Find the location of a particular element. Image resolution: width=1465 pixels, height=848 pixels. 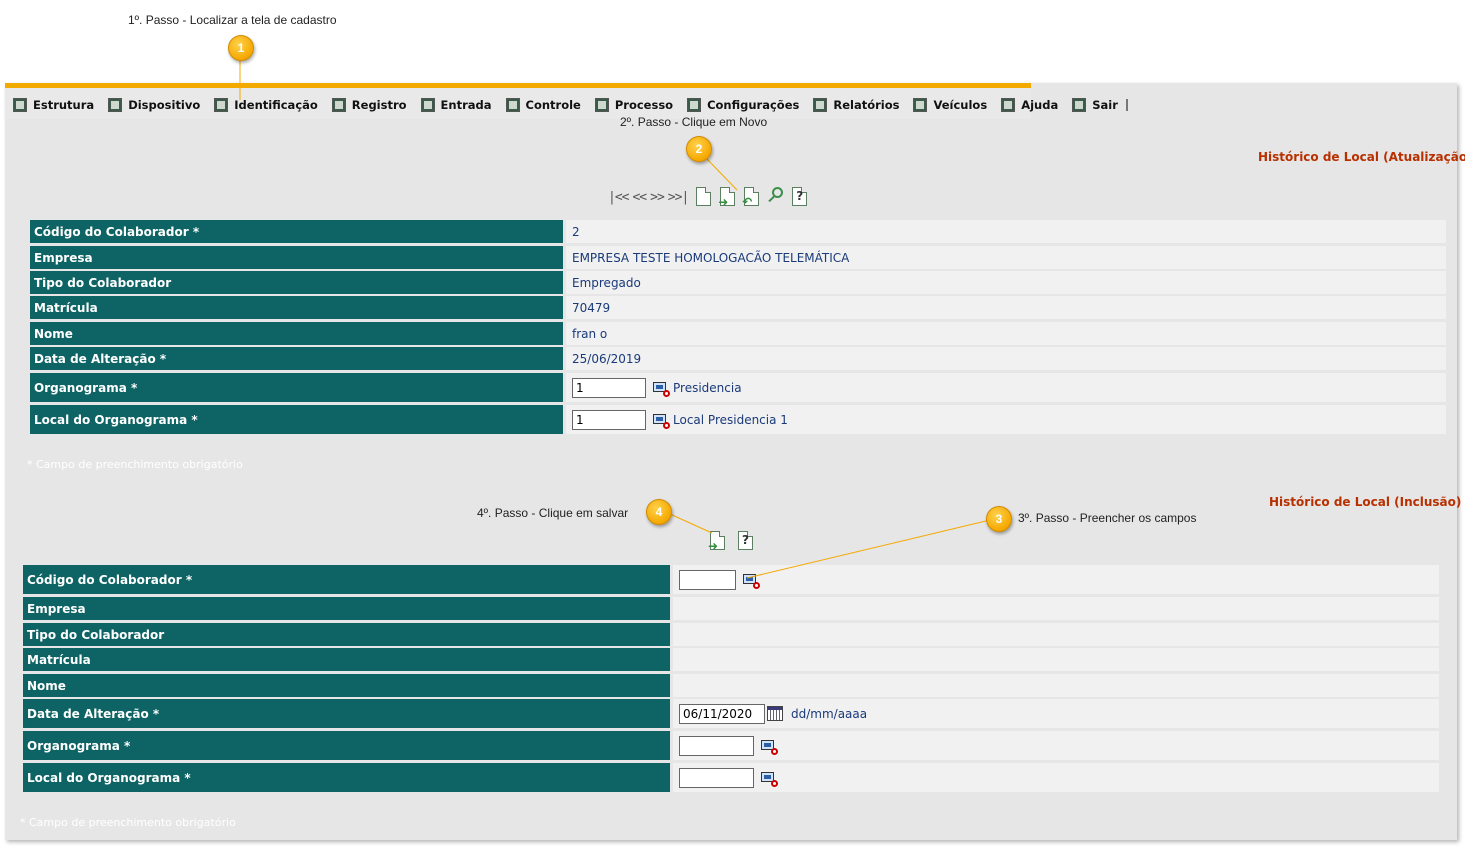

menu-item-ajuda: Ajuda is located at coordinates (1028, 105).